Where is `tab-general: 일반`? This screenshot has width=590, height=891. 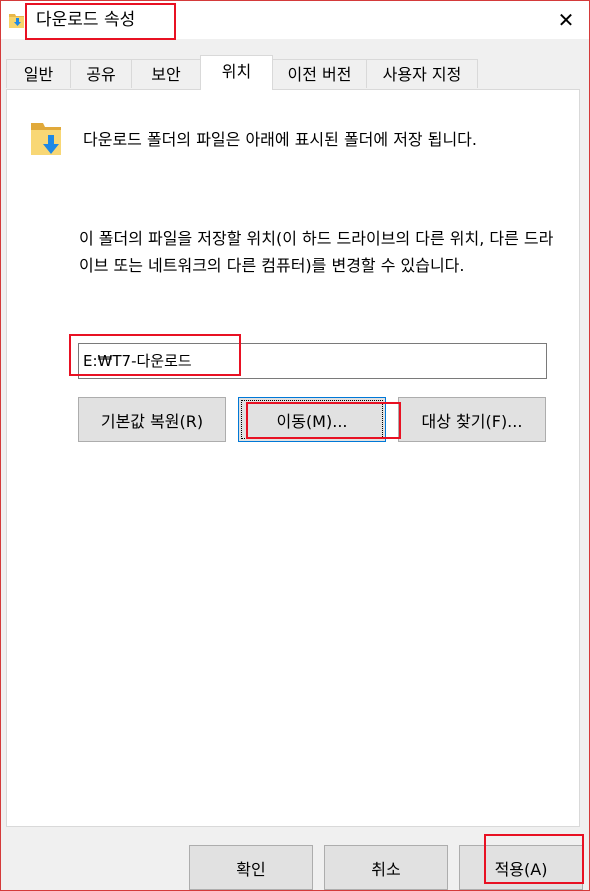 tab-general: 일반 is located at coordinates (38, 73).